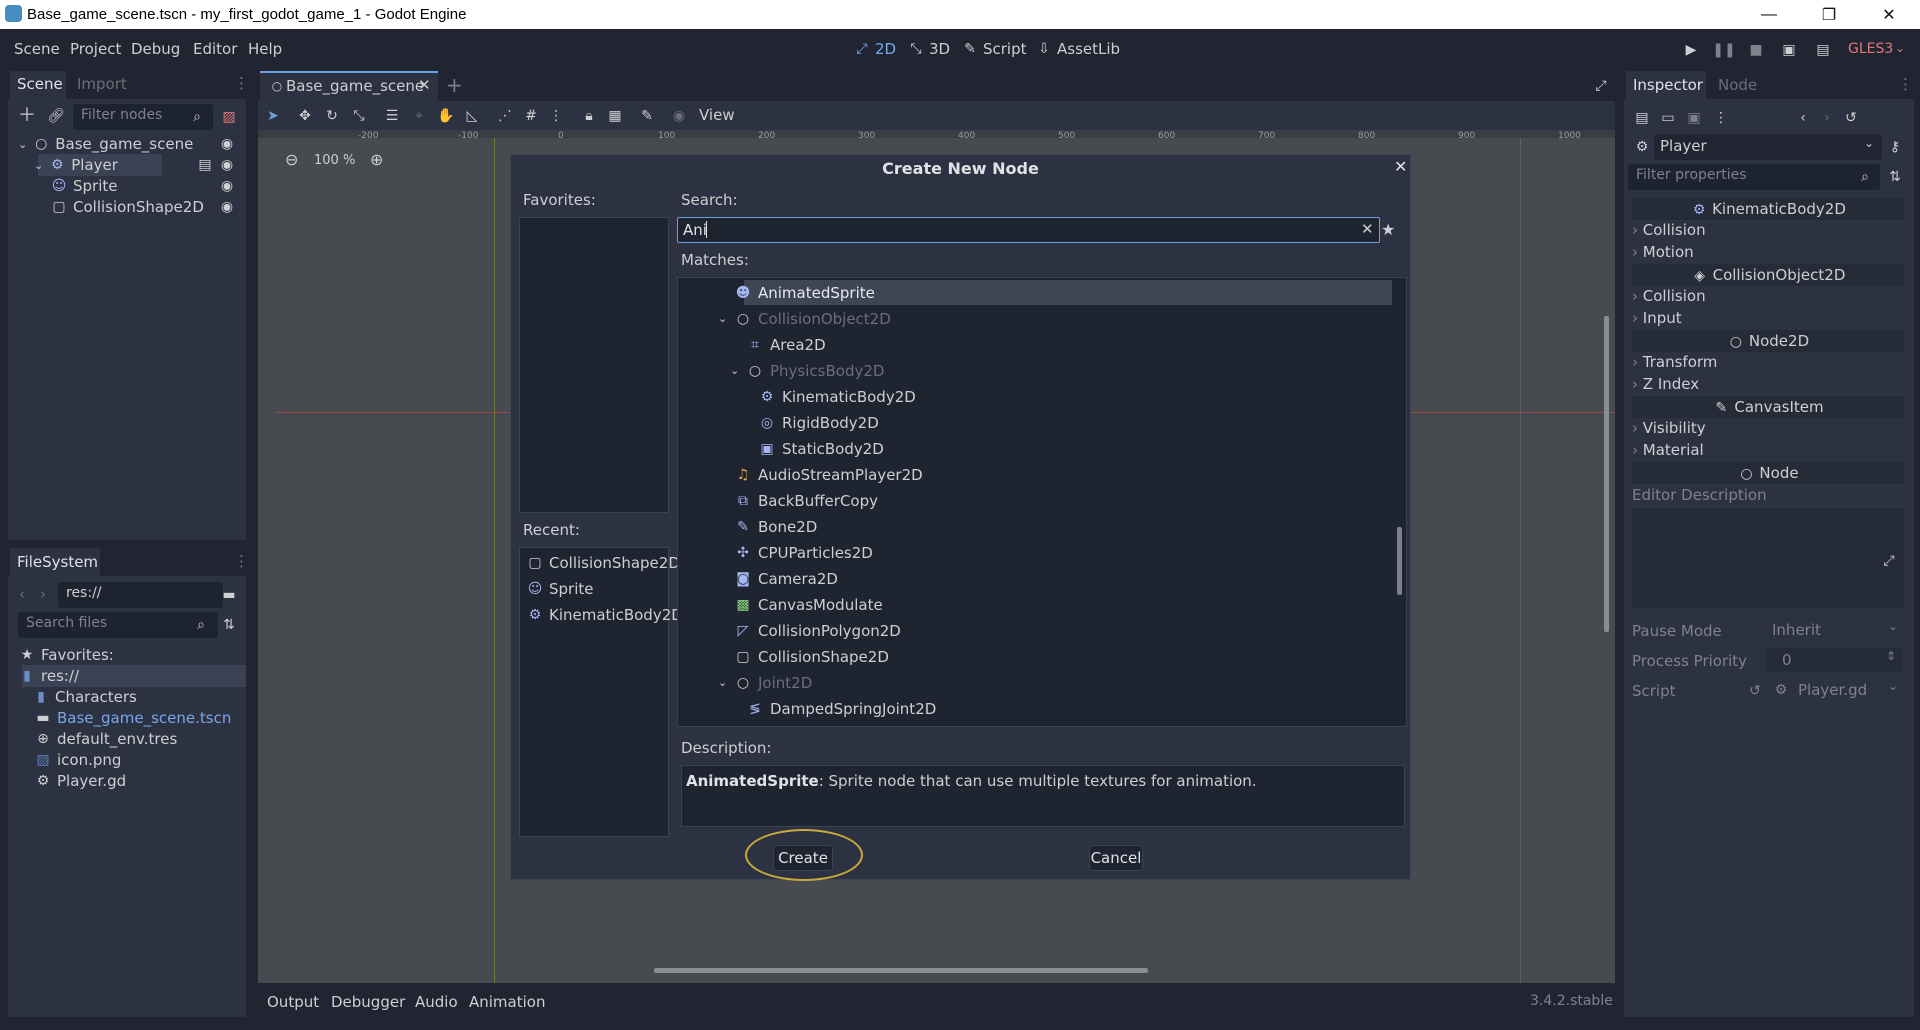 The width and height of the screenshot is (1920, 1030). Describe the element at coordinates (531, 116) in the screenshot. I see `grid-snap-icon: #` at that location.